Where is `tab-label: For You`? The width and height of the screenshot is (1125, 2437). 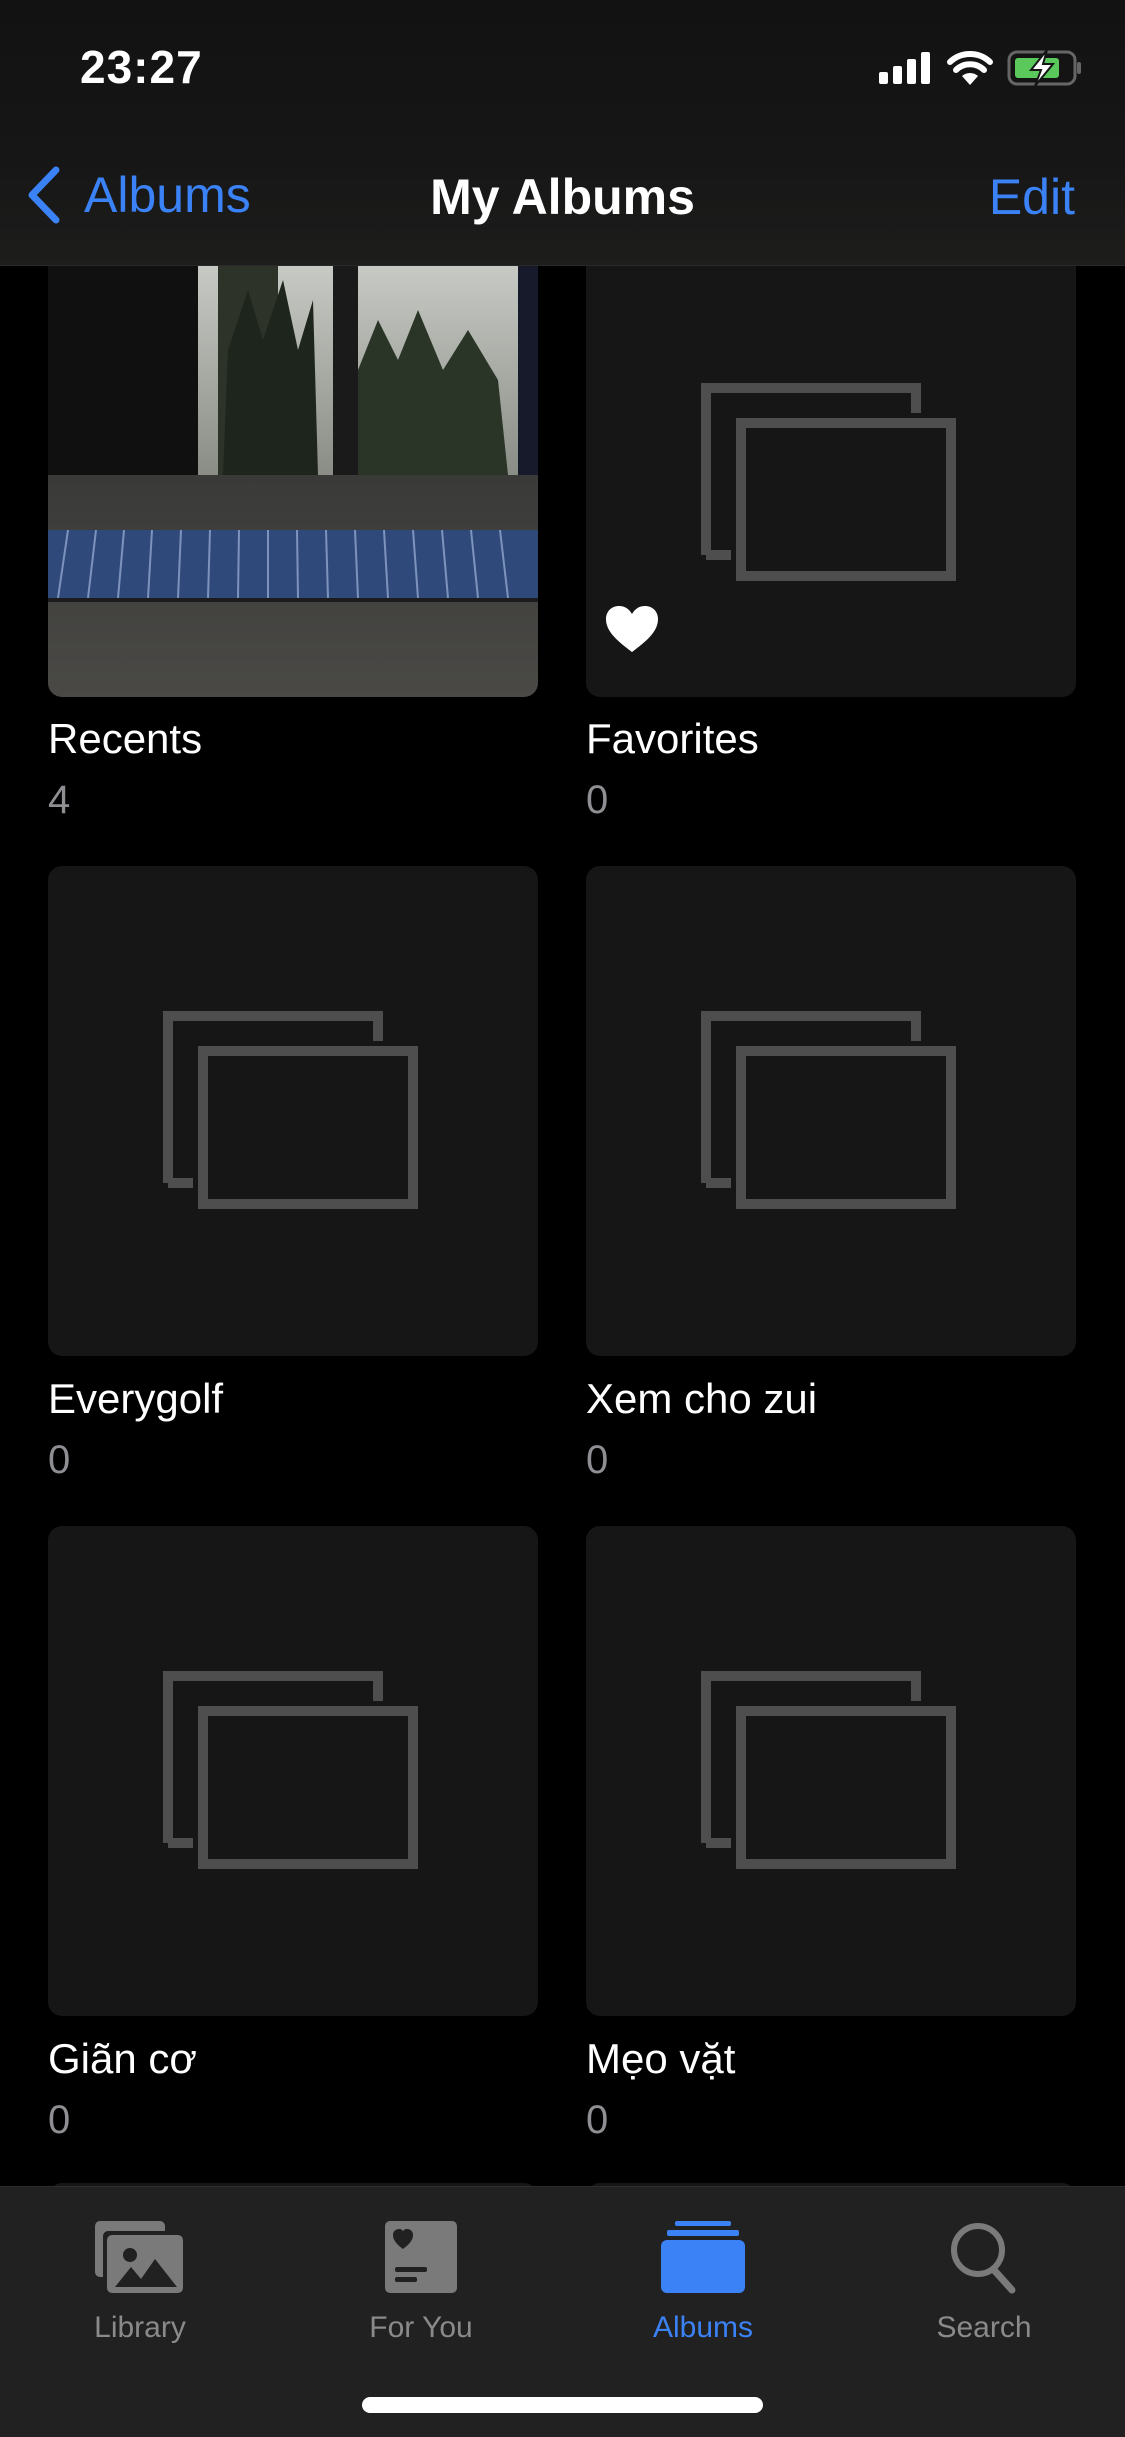 tab-label: For You is located at coordinates (421, 2327).